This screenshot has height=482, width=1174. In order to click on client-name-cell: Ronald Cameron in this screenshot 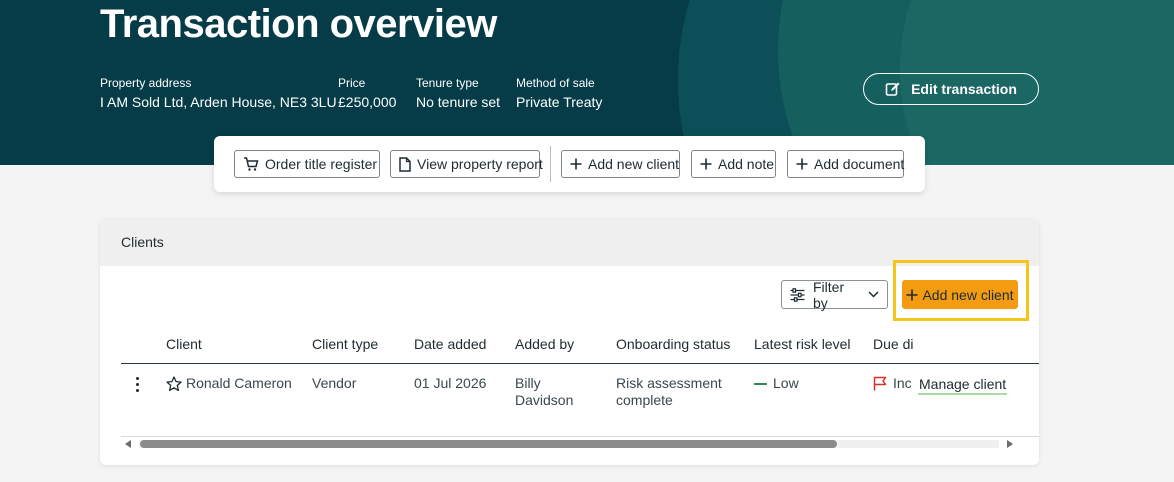, I will do `click(229, 383)`.